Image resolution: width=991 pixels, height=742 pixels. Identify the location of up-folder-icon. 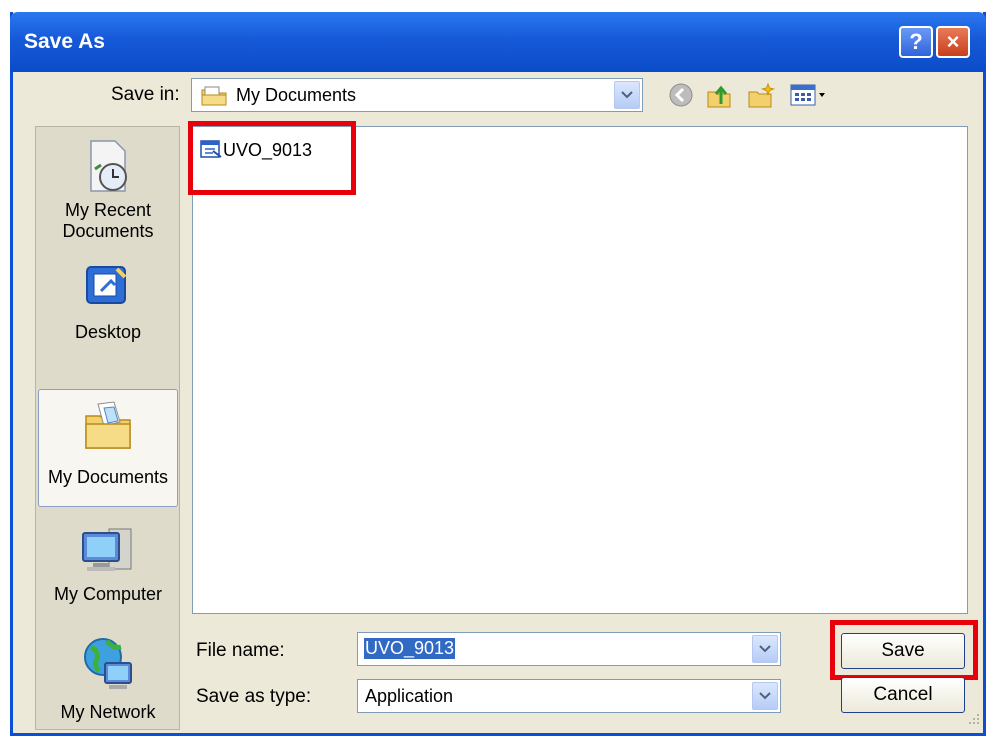
(719, 98).